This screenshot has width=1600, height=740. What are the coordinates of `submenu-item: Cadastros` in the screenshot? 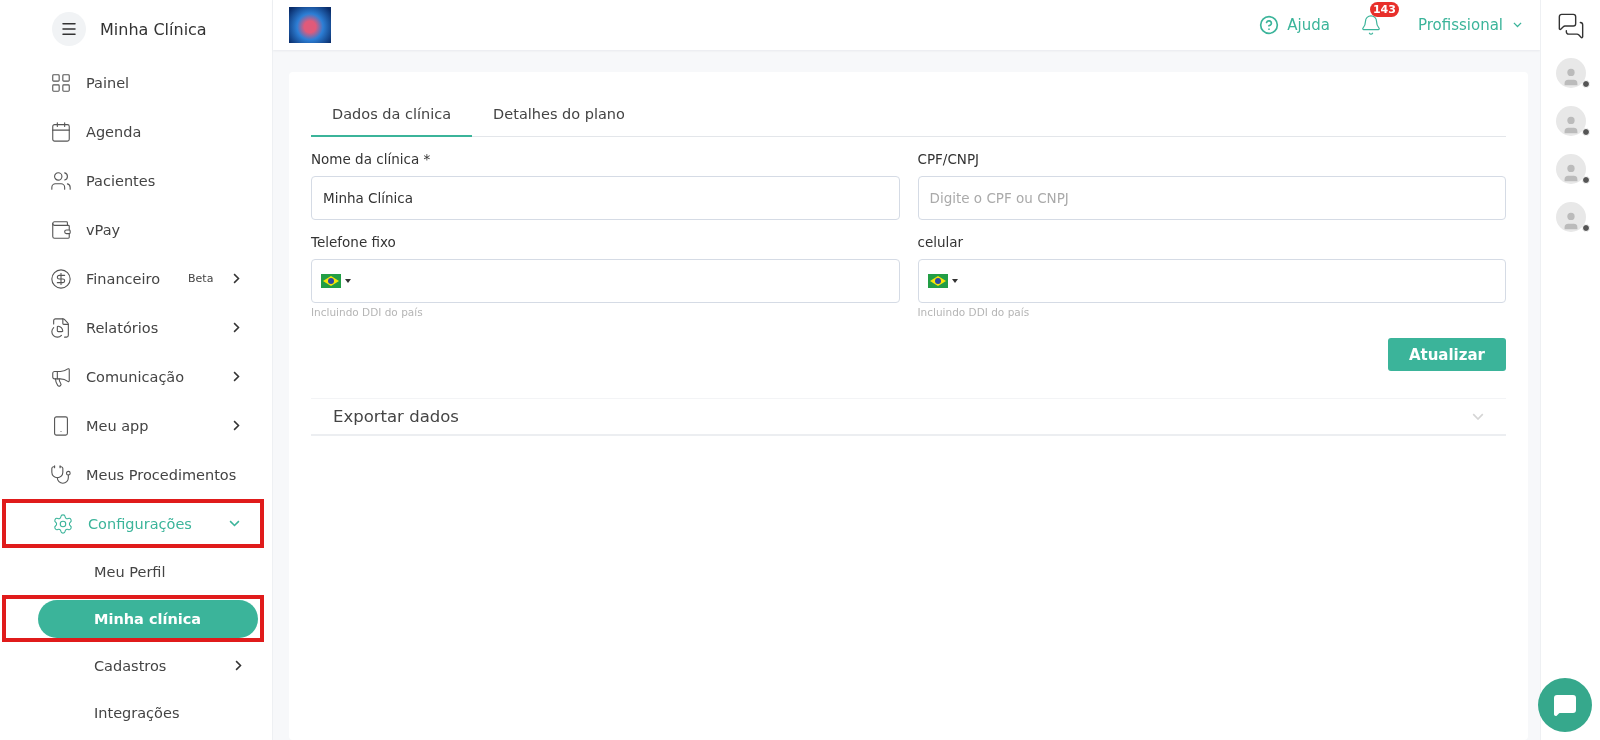 It's located at (148, 665).